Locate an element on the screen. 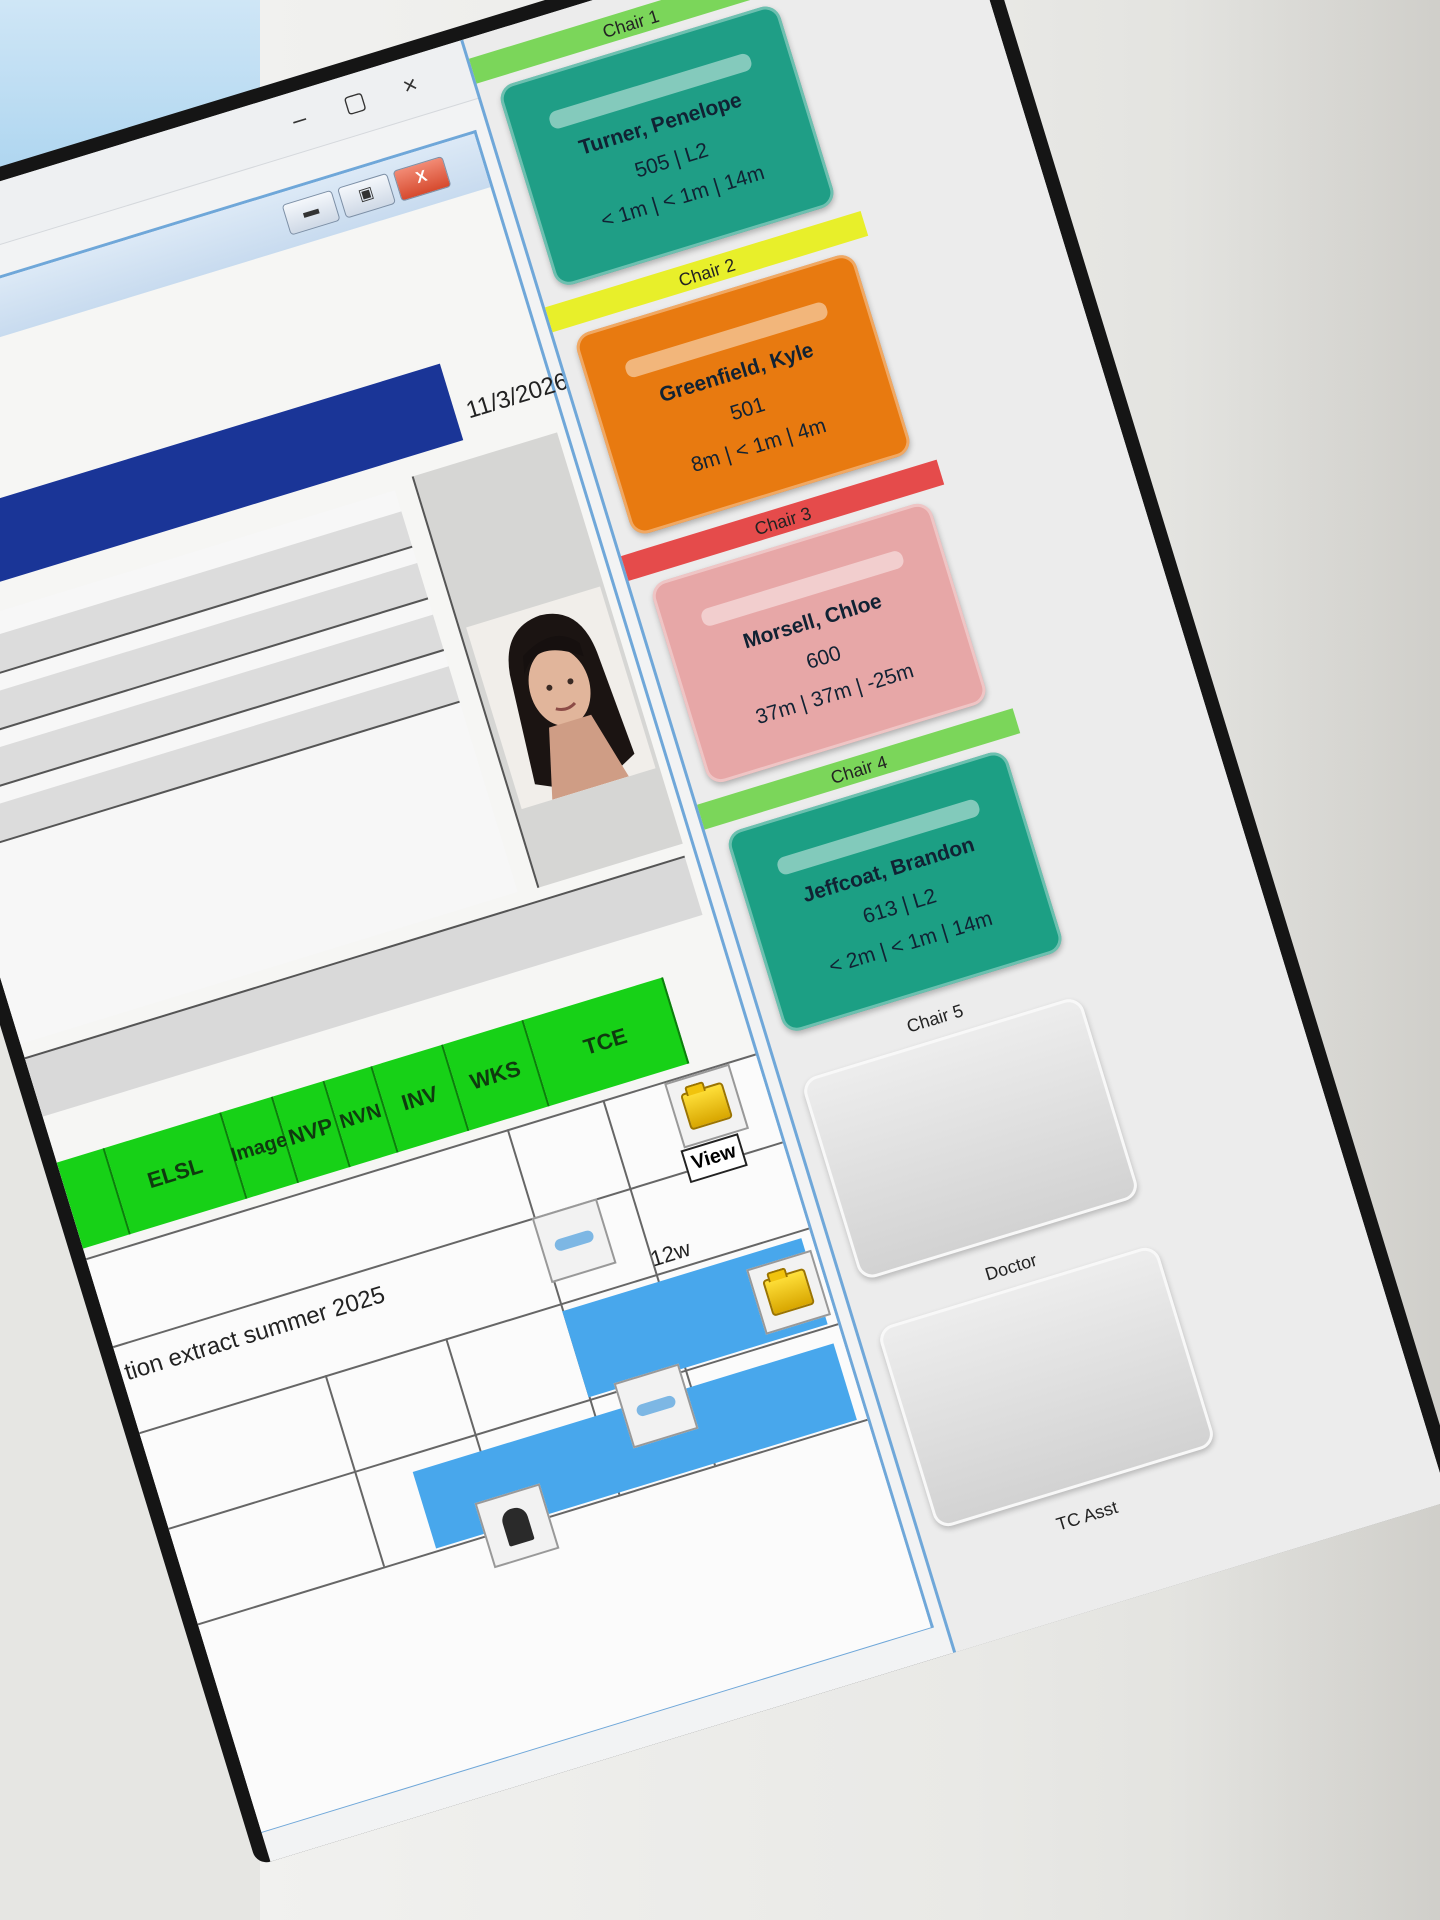 The image size is (1440, 1920). room-number: 613 | L2 is located at coordinates (900, 906).